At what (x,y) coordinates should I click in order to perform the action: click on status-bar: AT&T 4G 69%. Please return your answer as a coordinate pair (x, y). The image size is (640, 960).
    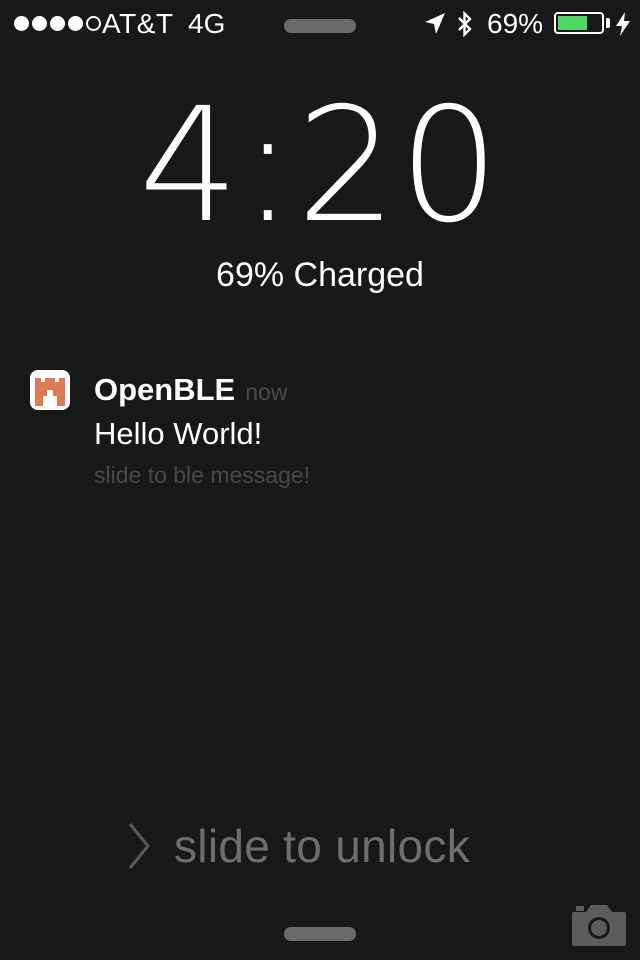
    Looking at the image, I should click on (320, 24).